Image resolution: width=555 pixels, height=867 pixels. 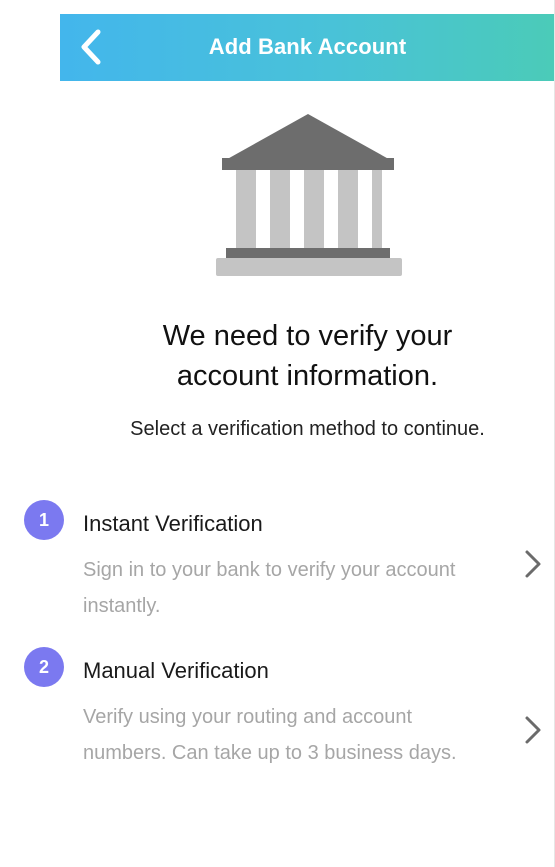 What do you see at coordinates (176, 670) in the screenshot?
I see `option-title: Manual Verification` at bounding box center [176, 670].